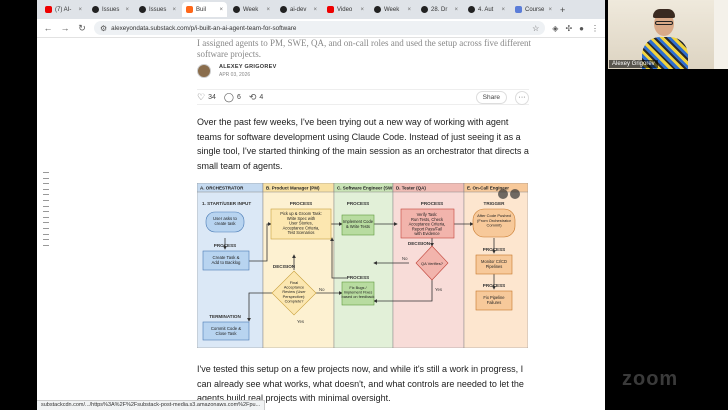 This screenshot has height=410, width=728. I want to click on participant-name-label: Alexey Grigorev, so click(633, 64).